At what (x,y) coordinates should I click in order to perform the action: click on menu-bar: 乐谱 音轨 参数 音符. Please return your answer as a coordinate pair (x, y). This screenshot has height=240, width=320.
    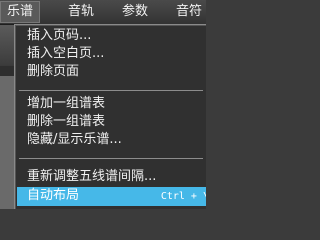
    Looking at the image, I should click on (103, 12).